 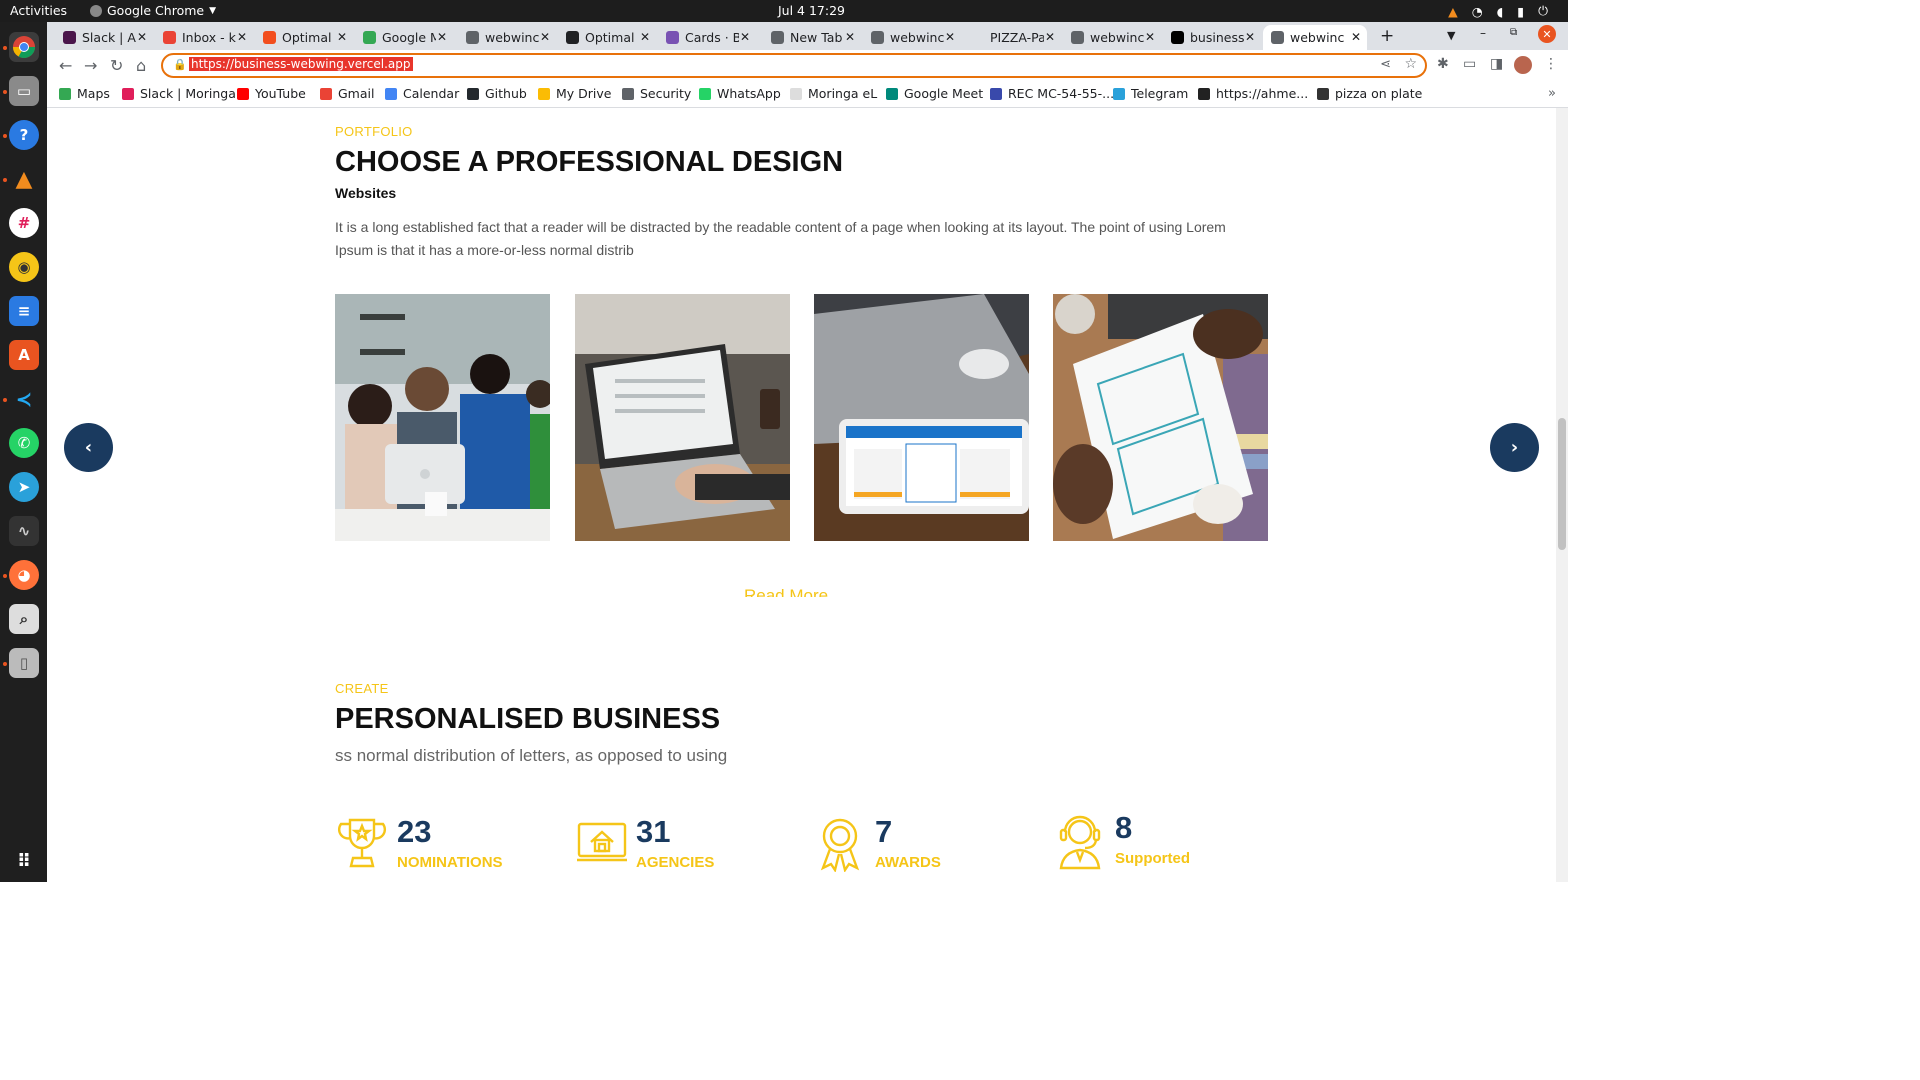 I want to click on bookmark-item: Github, so click(x=497, y=93).